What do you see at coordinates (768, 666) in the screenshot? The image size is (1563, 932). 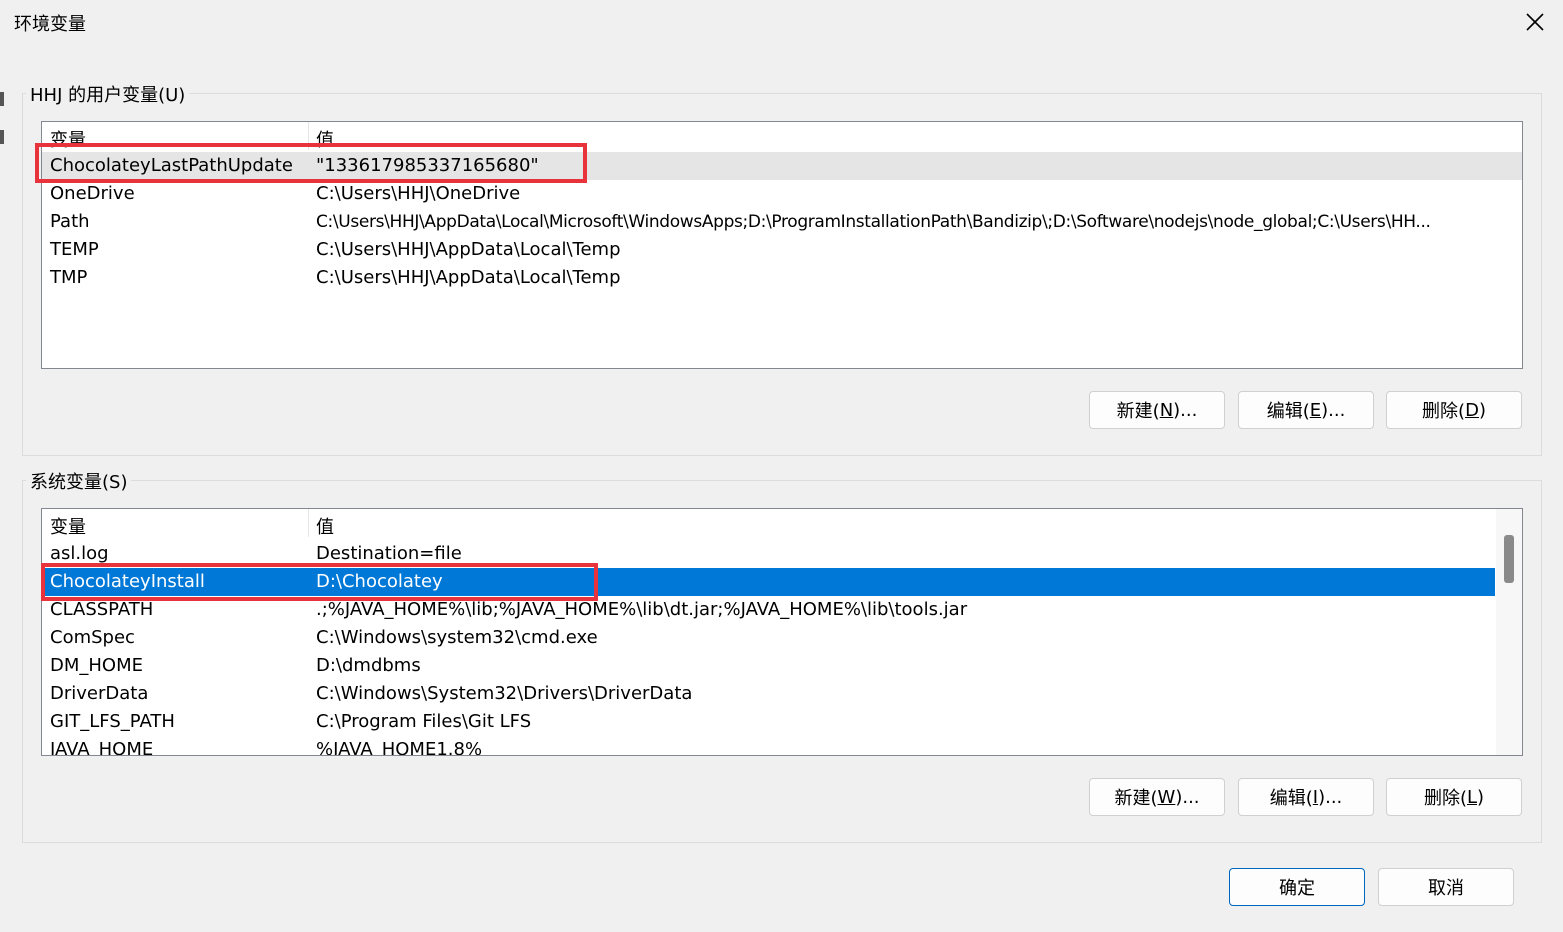 I see `system-var-row-dm-home: DM_HOME D:\dmdbms` at bounding box center [768, 666].